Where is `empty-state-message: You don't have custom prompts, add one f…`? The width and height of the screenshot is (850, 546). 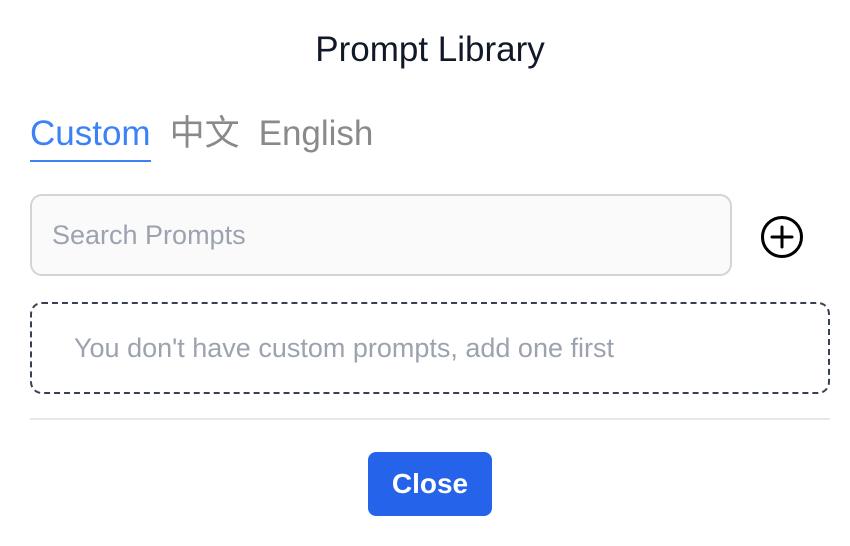
empty-state-message: You don't have custom prompts, add one f… is located at coordinates (344, 347).